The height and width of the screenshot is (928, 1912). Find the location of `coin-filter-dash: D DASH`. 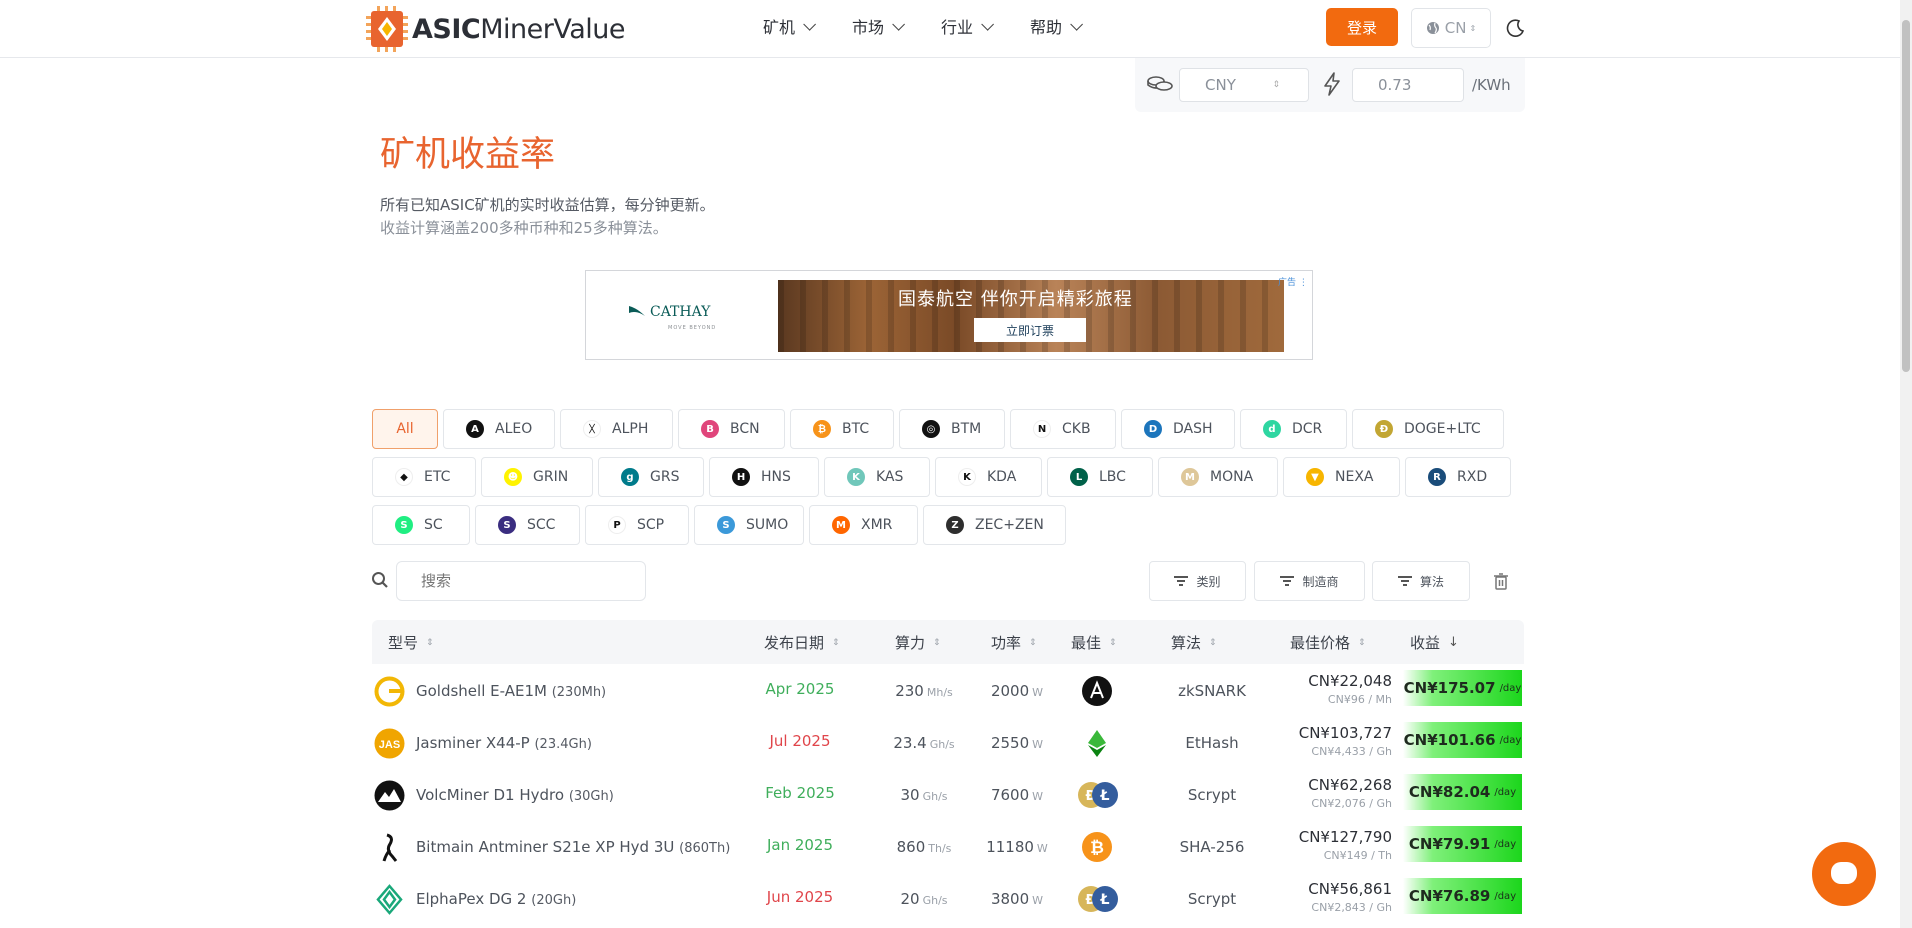

coin-filter-dash: D DASH is located at coordinates (1178, 429).